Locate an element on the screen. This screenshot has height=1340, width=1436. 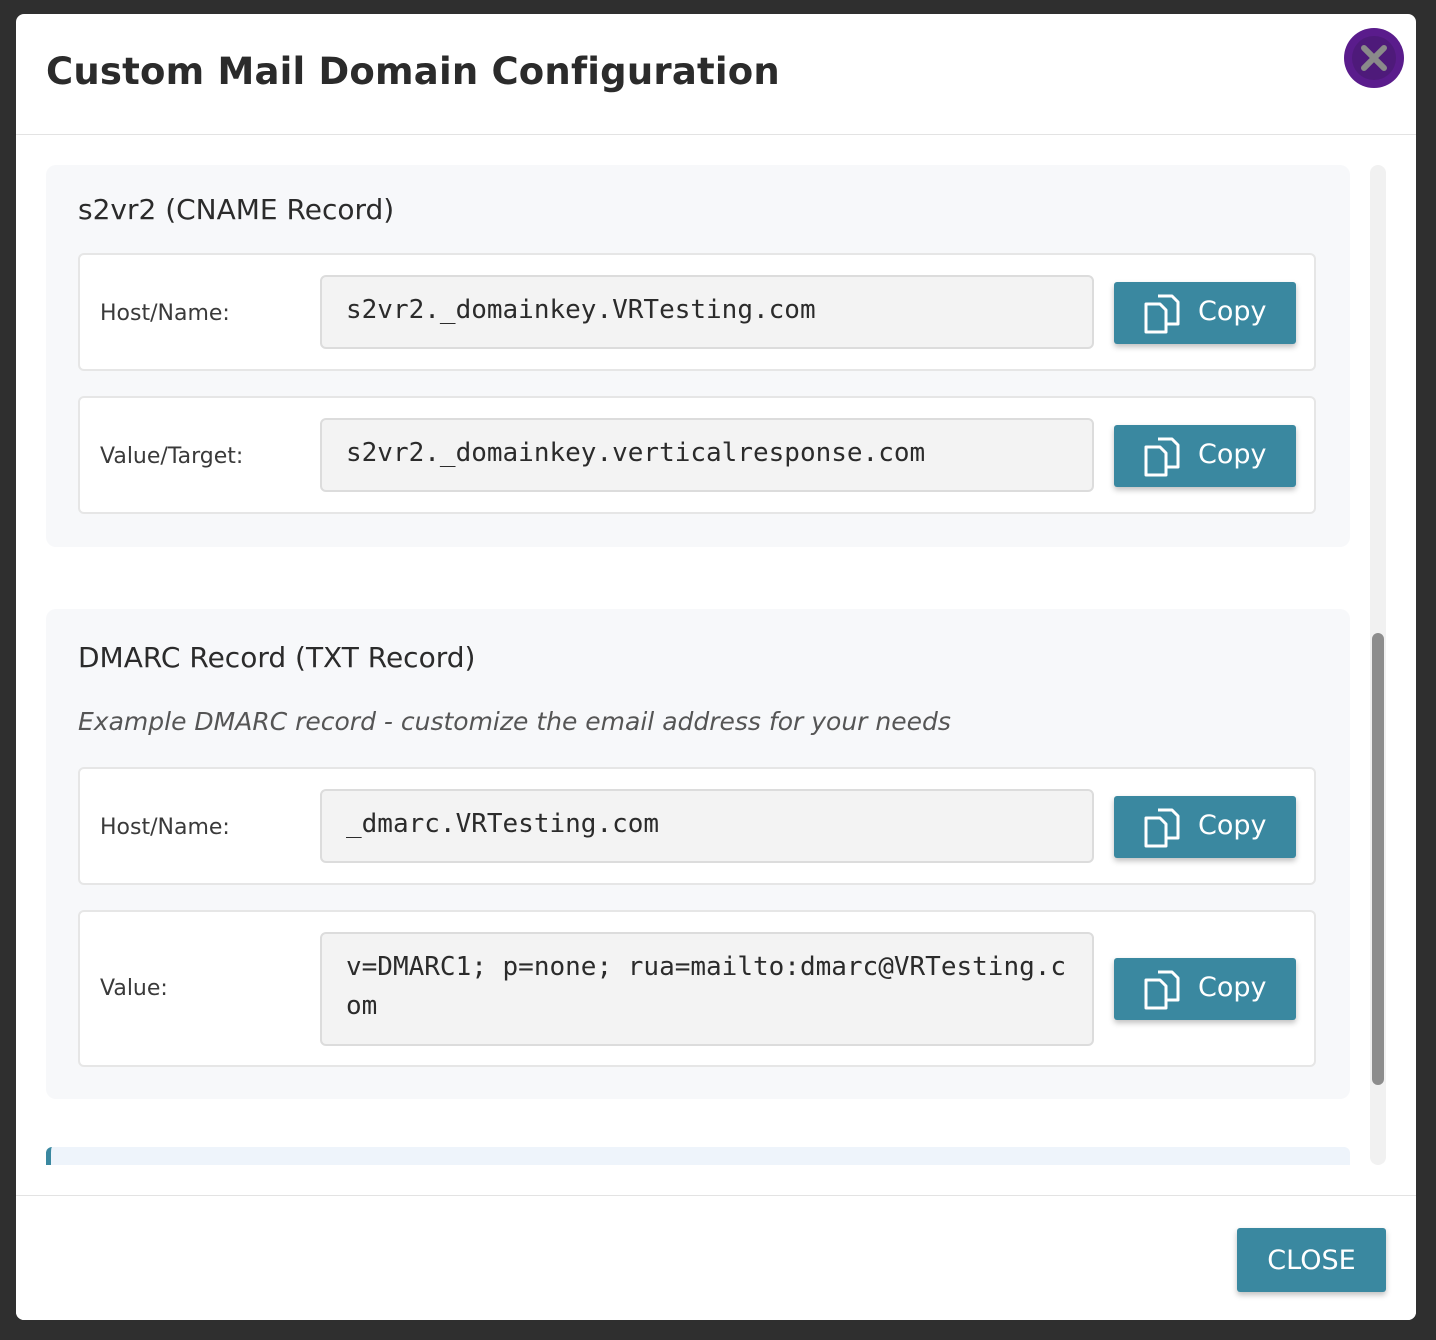
modal-title: Custom Mail Domain Configuration is located at coordinates (413, 71).